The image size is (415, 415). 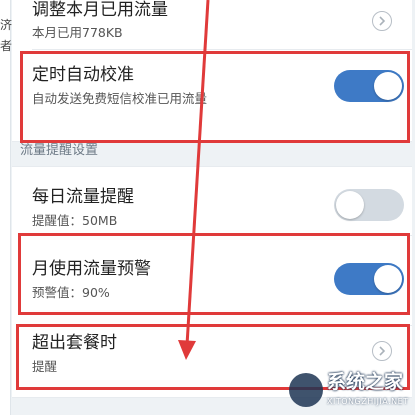 I want to click on watermark-name: 系统之家, so click(x=365, y=382).